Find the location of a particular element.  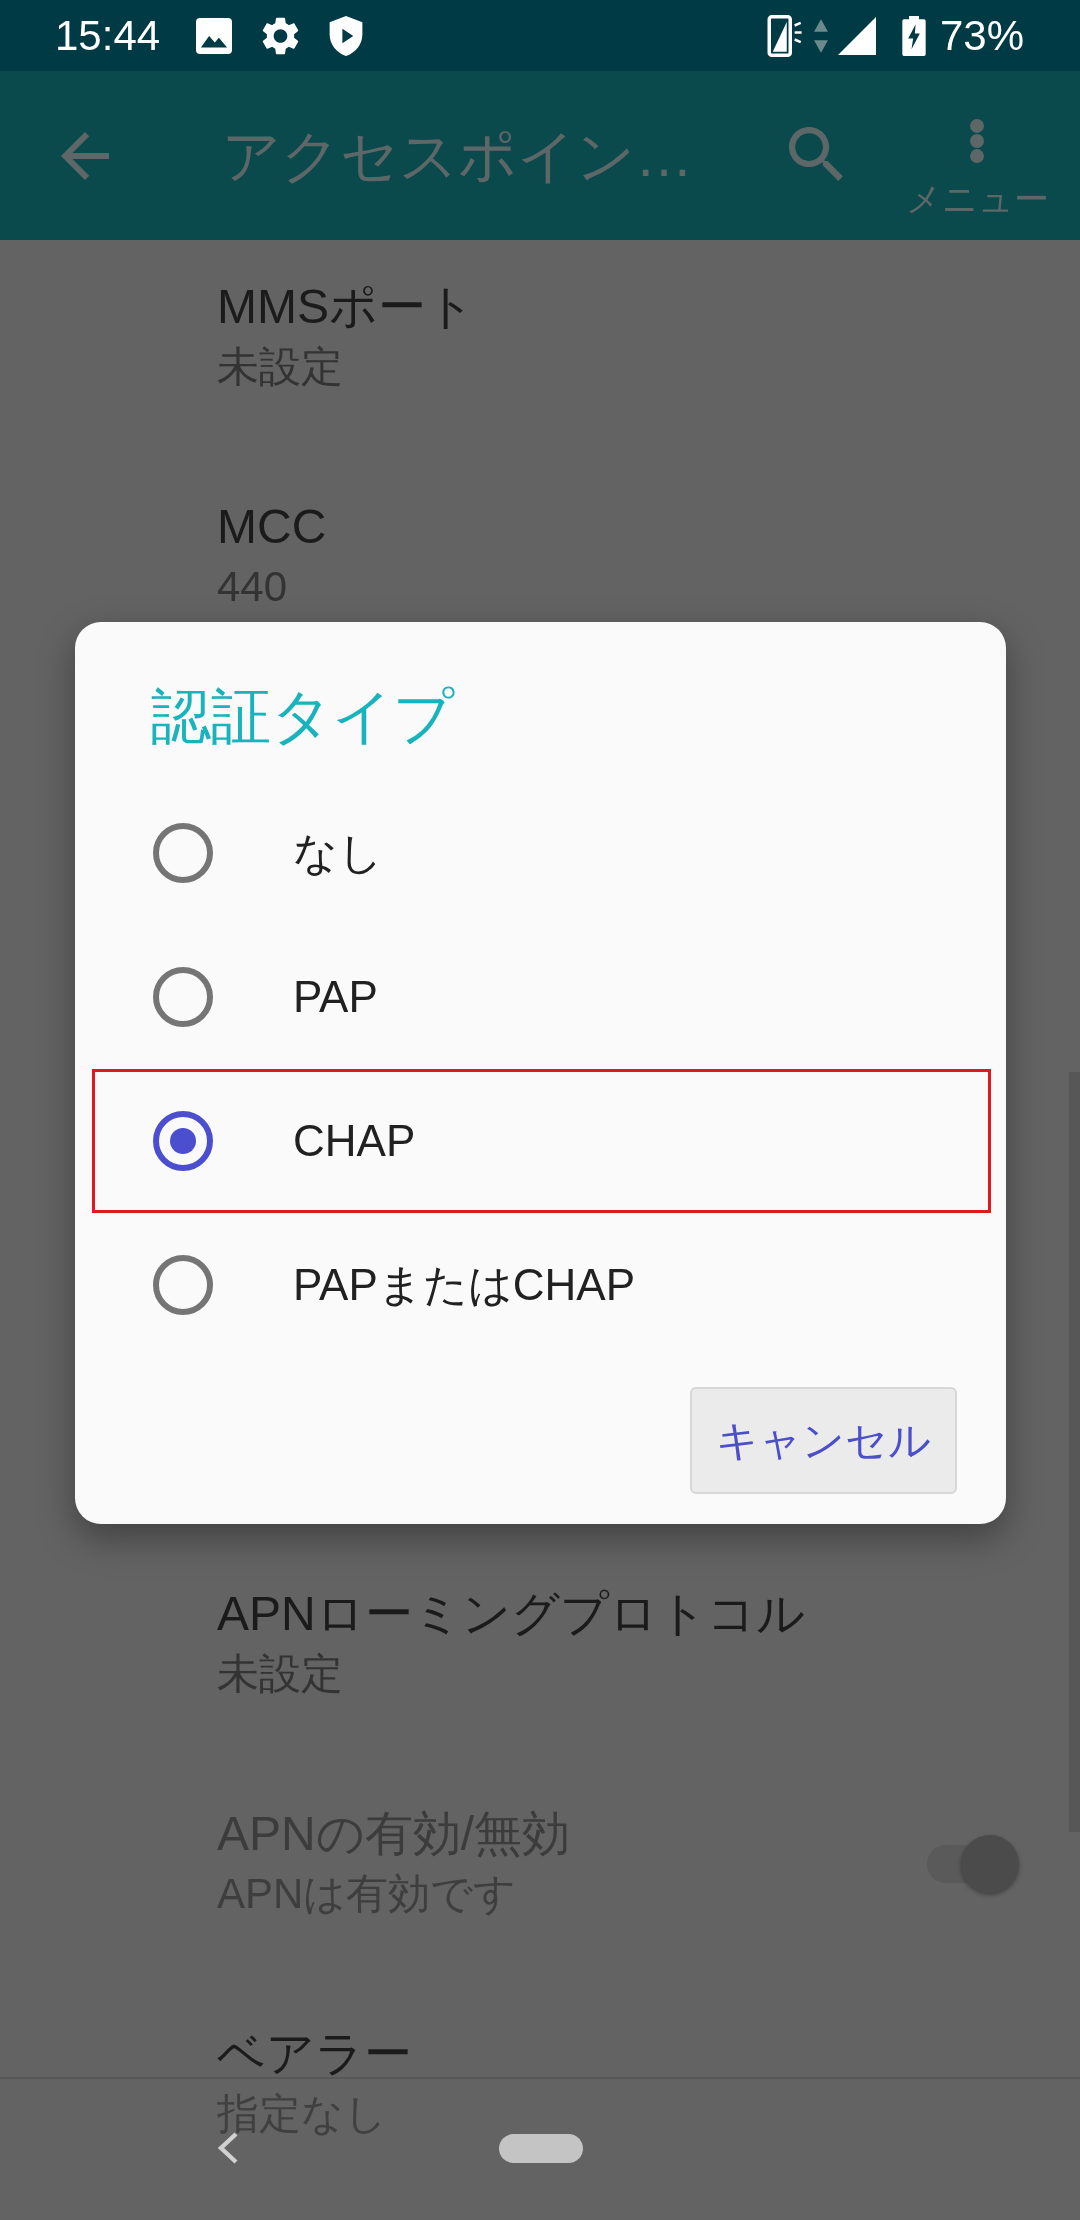

dialog-title: 認証タイプ is located at coordinates (302, 717).